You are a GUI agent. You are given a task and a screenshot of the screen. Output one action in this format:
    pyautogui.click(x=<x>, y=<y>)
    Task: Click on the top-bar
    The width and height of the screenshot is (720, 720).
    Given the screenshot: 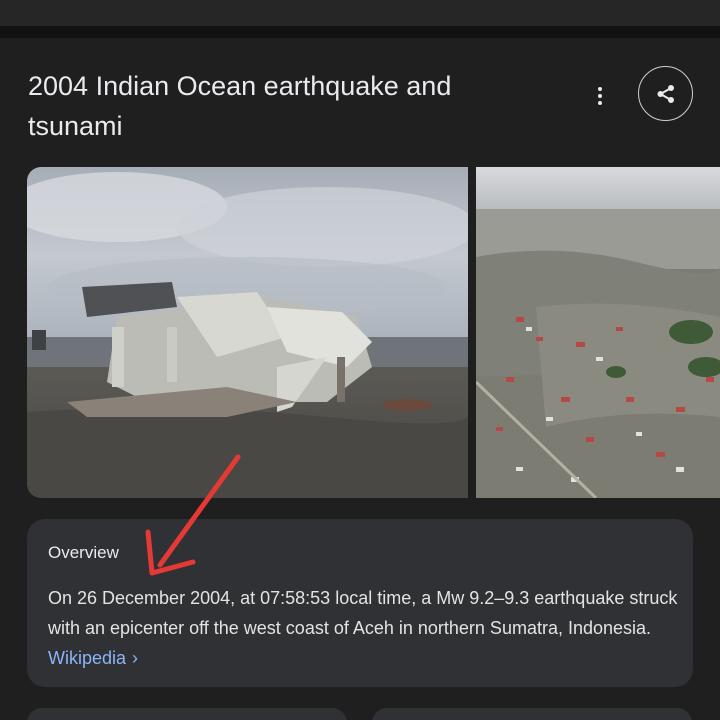 What is the action you would take?
    pyautogui.click(x=360, y=13)
    